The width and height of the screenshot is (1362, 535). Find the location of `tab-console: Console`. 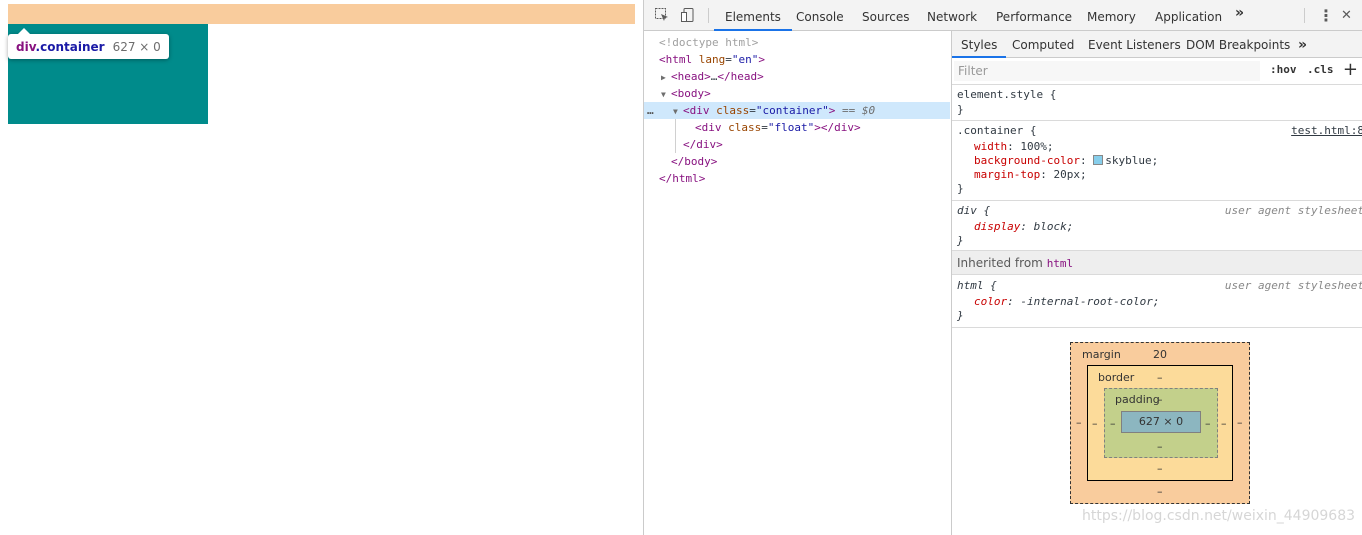

tab-console: Console is located at coordinates (820, 15).